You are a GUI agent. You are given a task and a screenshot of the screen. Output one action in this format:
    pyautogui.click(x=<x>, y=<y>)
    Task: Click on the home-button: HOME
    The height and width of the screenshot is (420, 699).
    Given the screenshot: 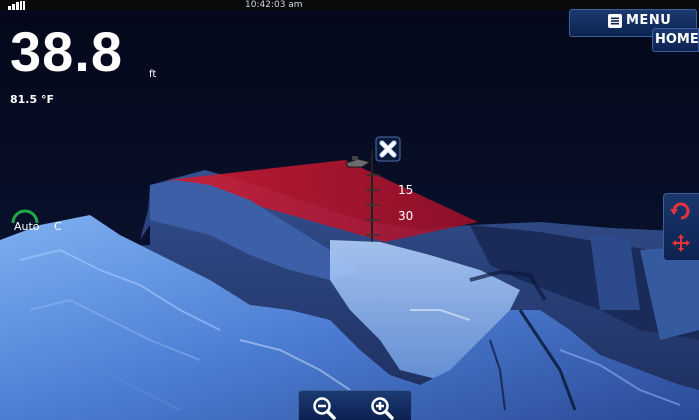 What is the action you would take?
    pyautogui.click(x=675, y=40)
    